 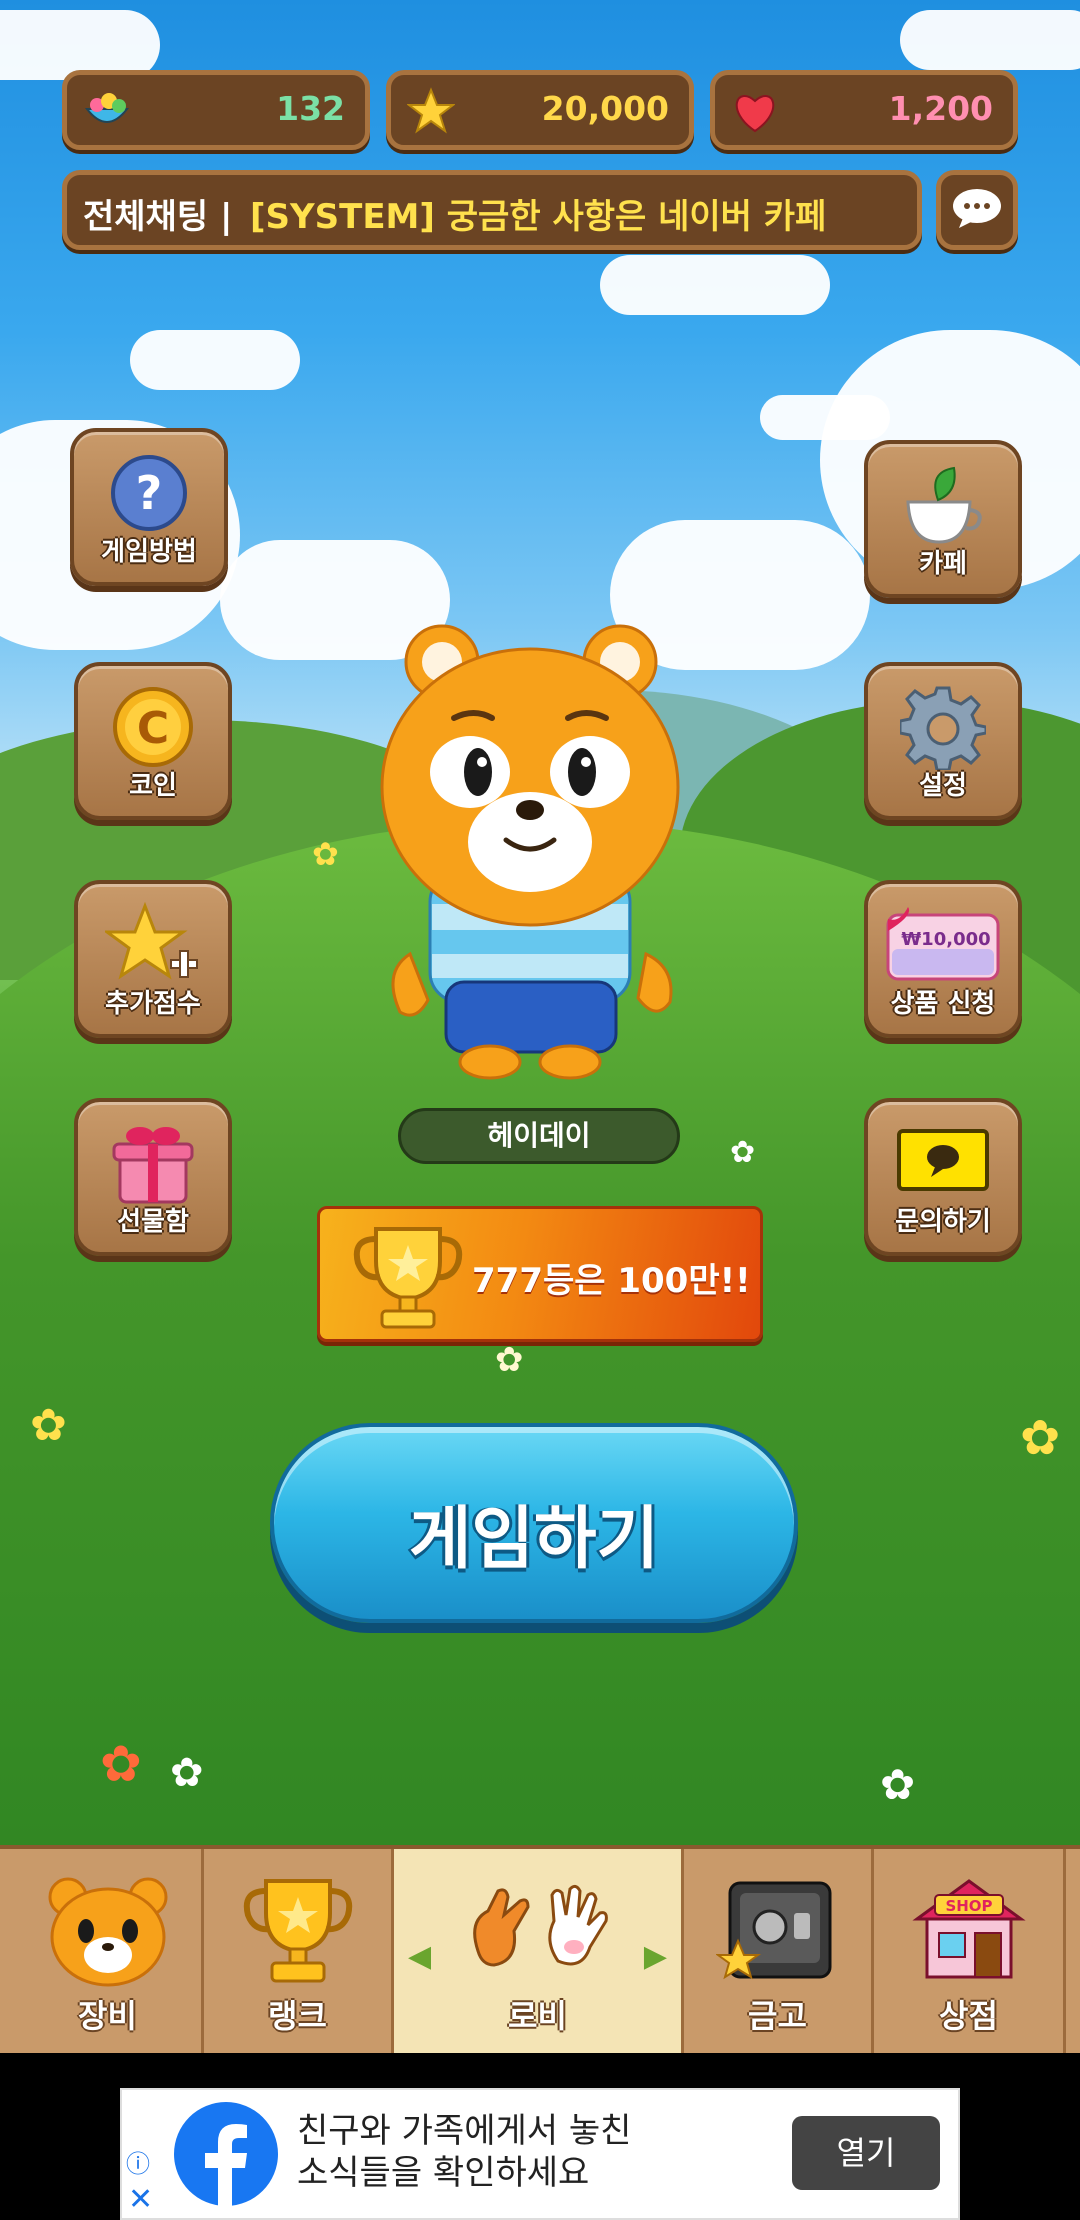 I want to click on play-game-button: 게임하기, so click(x=534, y=1523).